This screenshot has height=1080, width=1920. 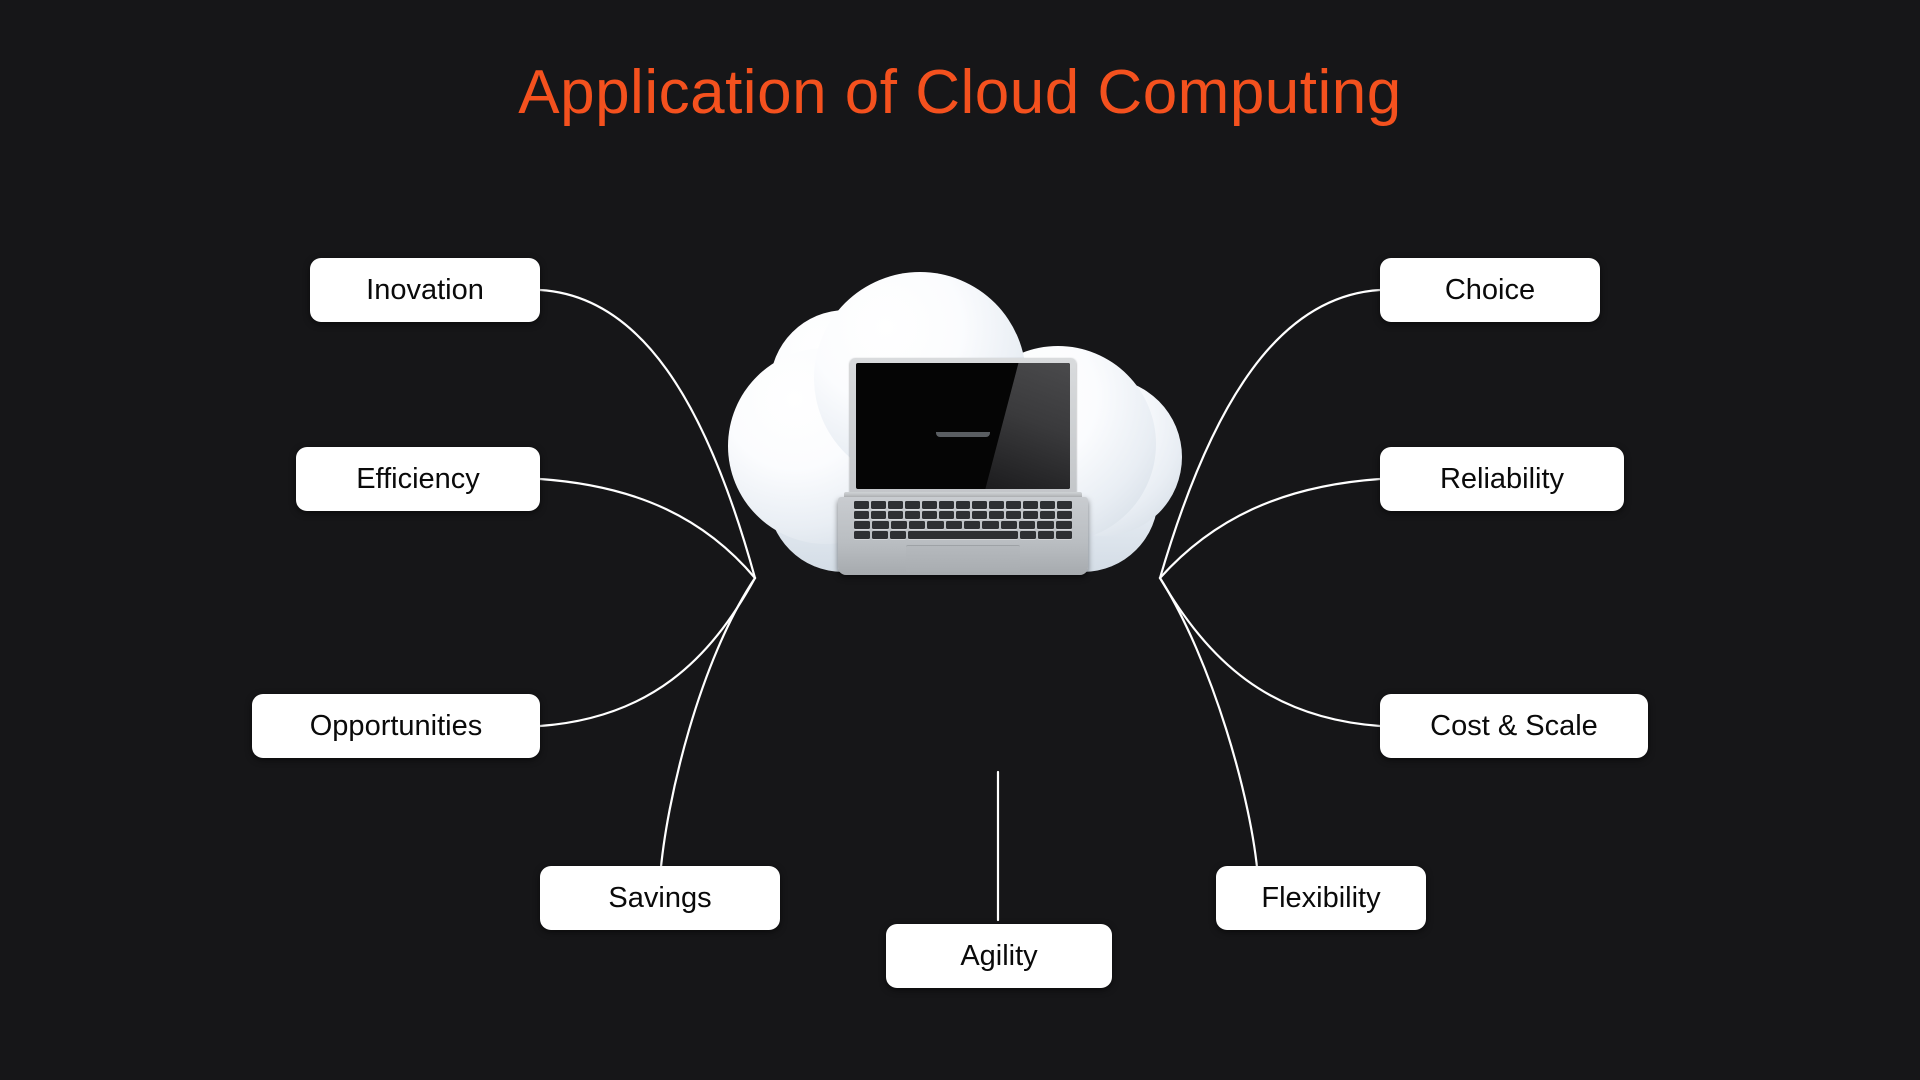 I want to click on laptop-screen, so click(x=963, y=426).